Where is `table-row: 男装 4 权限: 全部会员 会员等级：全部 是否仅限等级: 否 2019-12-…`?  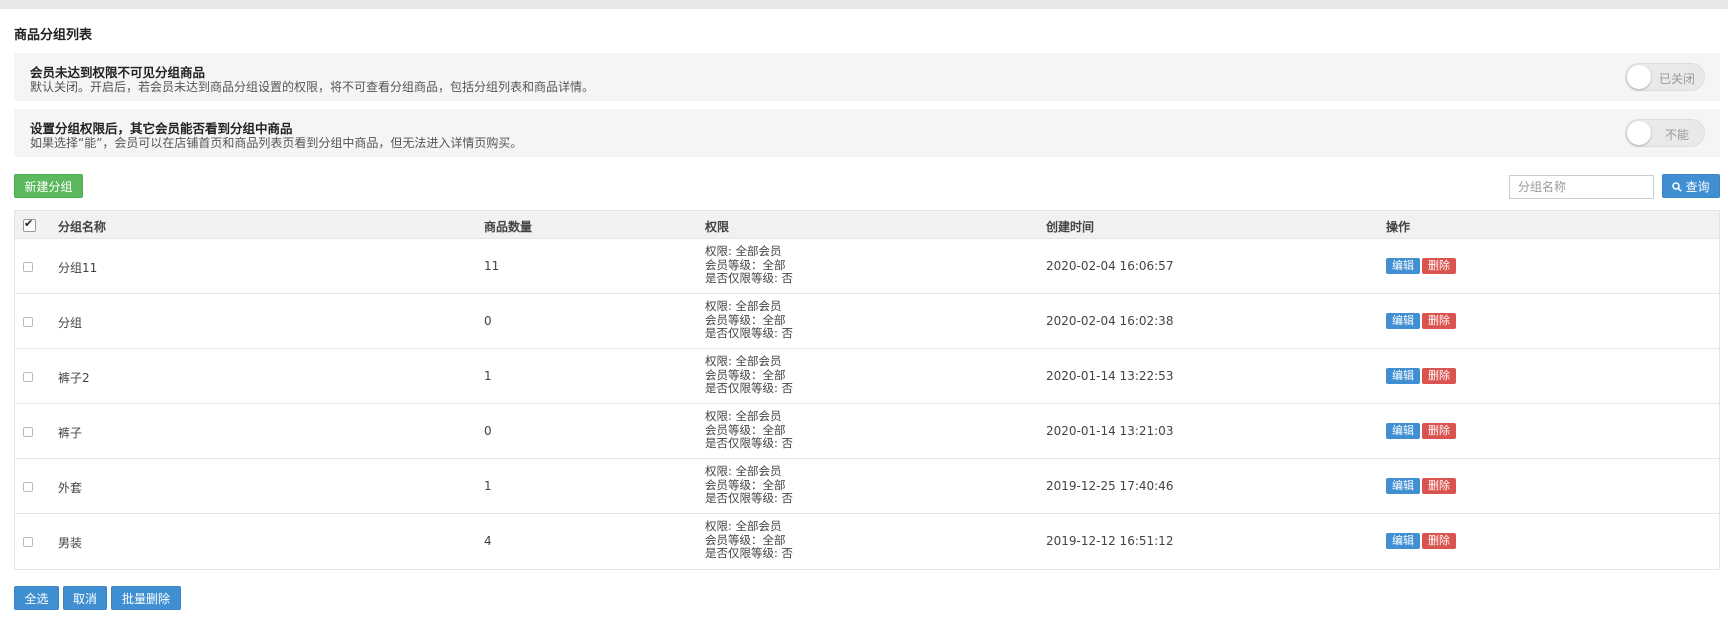 table-row: 男装 4 权限: 全部会员 会员等级：全部 是否仅限等级: 否 2019-12-… is located at coordinates (867, 541).